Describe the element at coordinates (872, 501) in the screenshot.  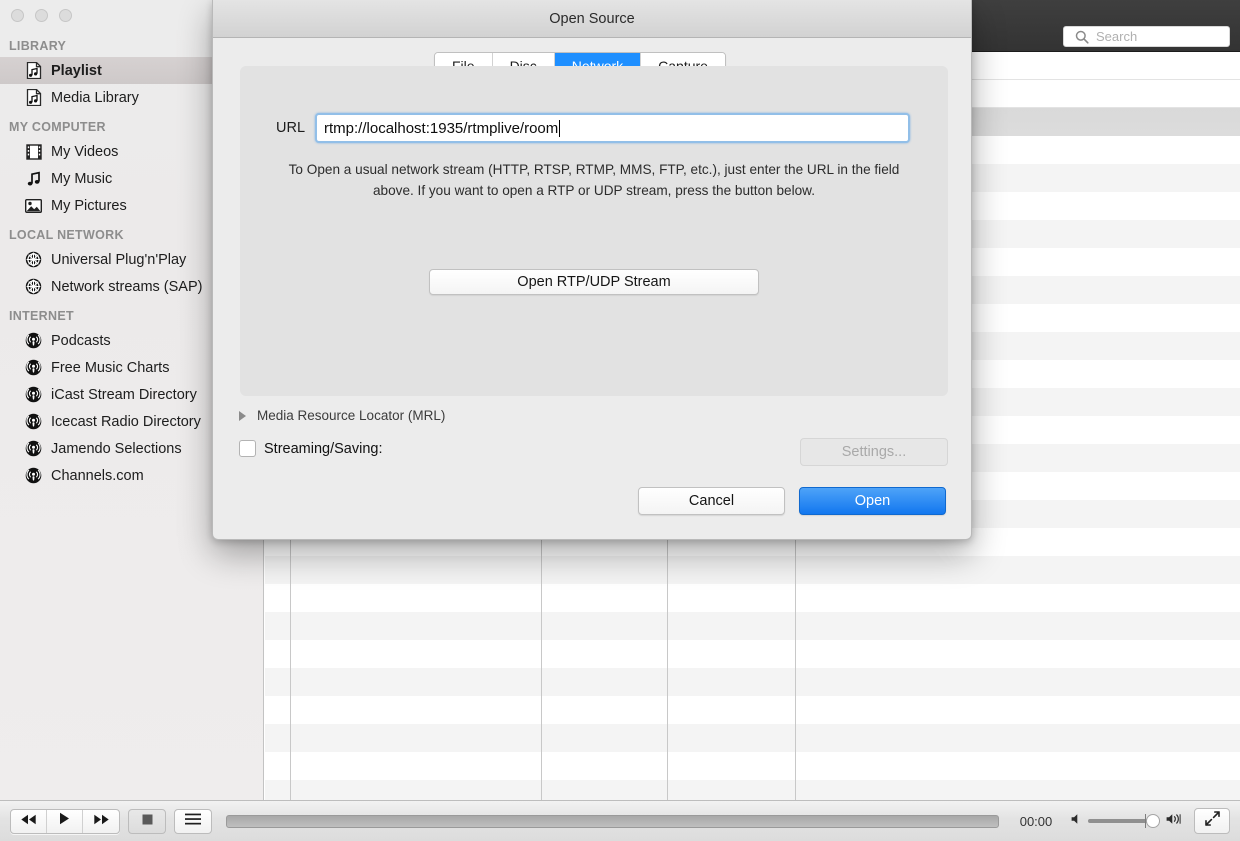
I see `open-button: Open` at that location.